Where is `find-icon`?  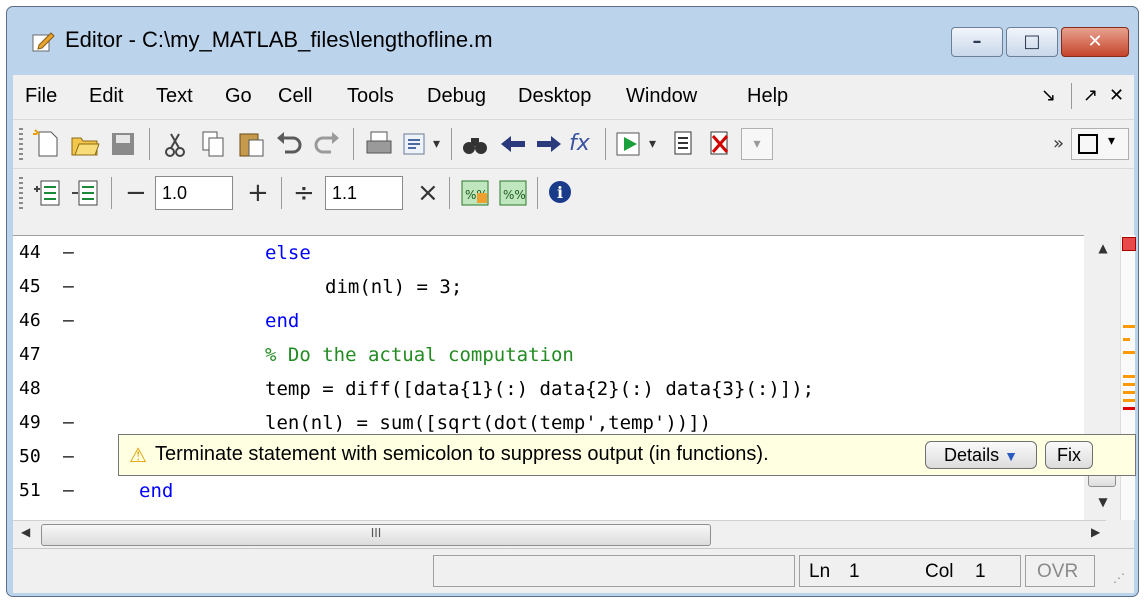 find-icon is located at coordinates (475, 144).